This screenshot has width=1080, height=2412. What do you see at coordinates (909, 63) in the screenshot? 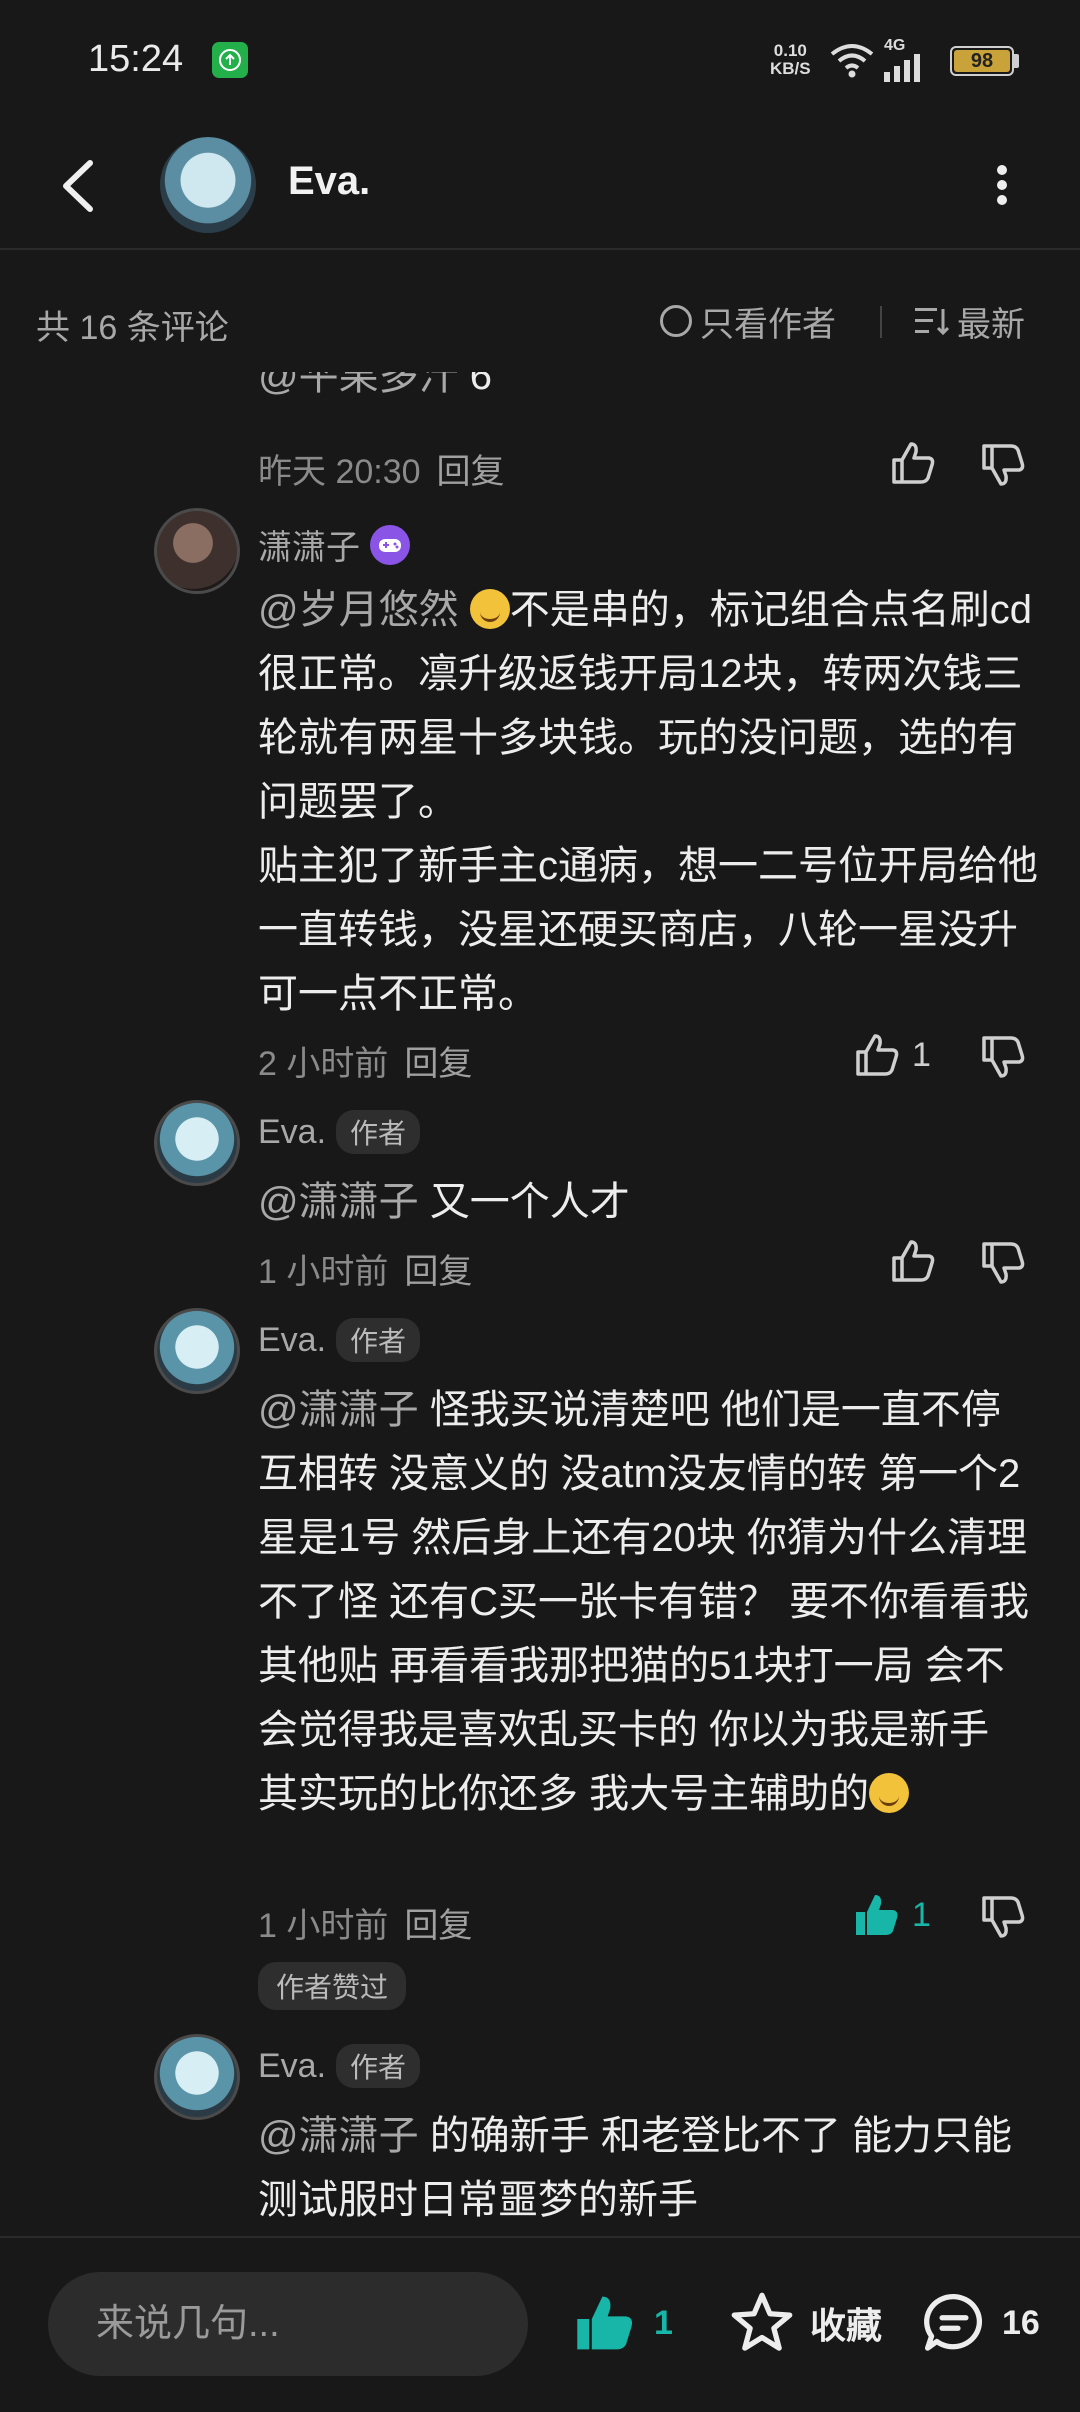
I see `cellular-icon: 4G` at bounding box center [909, 63].